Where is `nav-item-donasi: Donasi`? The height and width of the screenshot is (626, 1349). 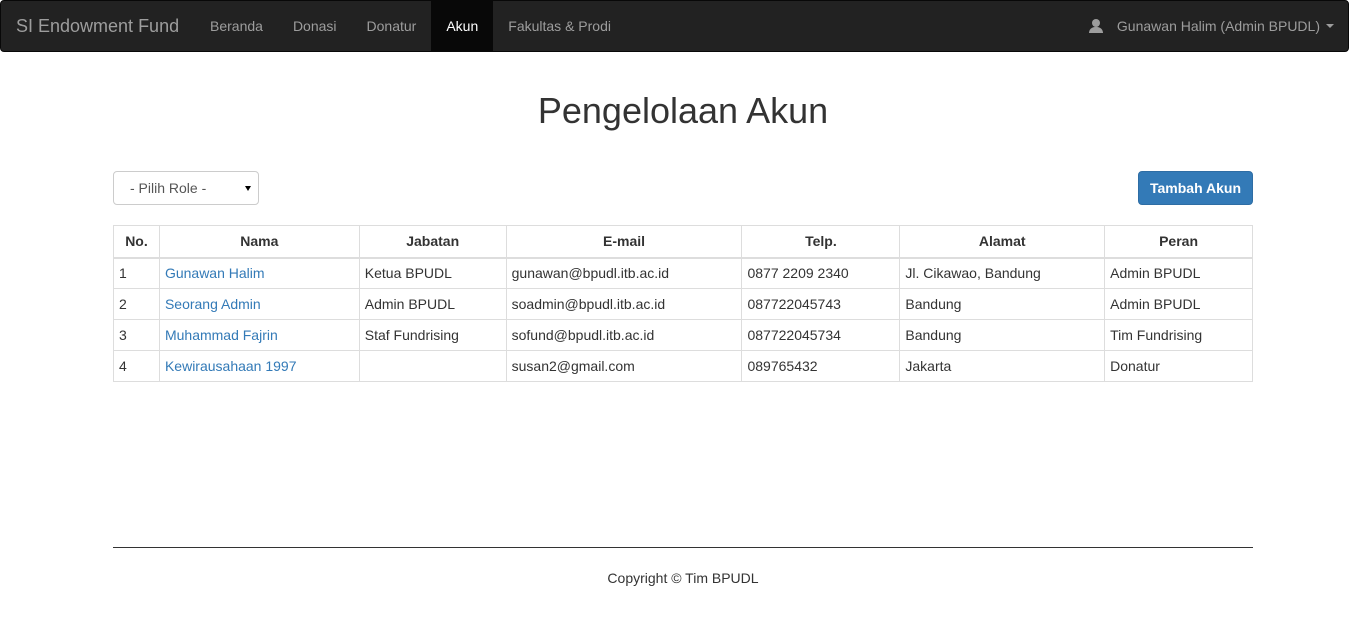
nav-item-donasi: Donasi is located at coordinates (315, 26).